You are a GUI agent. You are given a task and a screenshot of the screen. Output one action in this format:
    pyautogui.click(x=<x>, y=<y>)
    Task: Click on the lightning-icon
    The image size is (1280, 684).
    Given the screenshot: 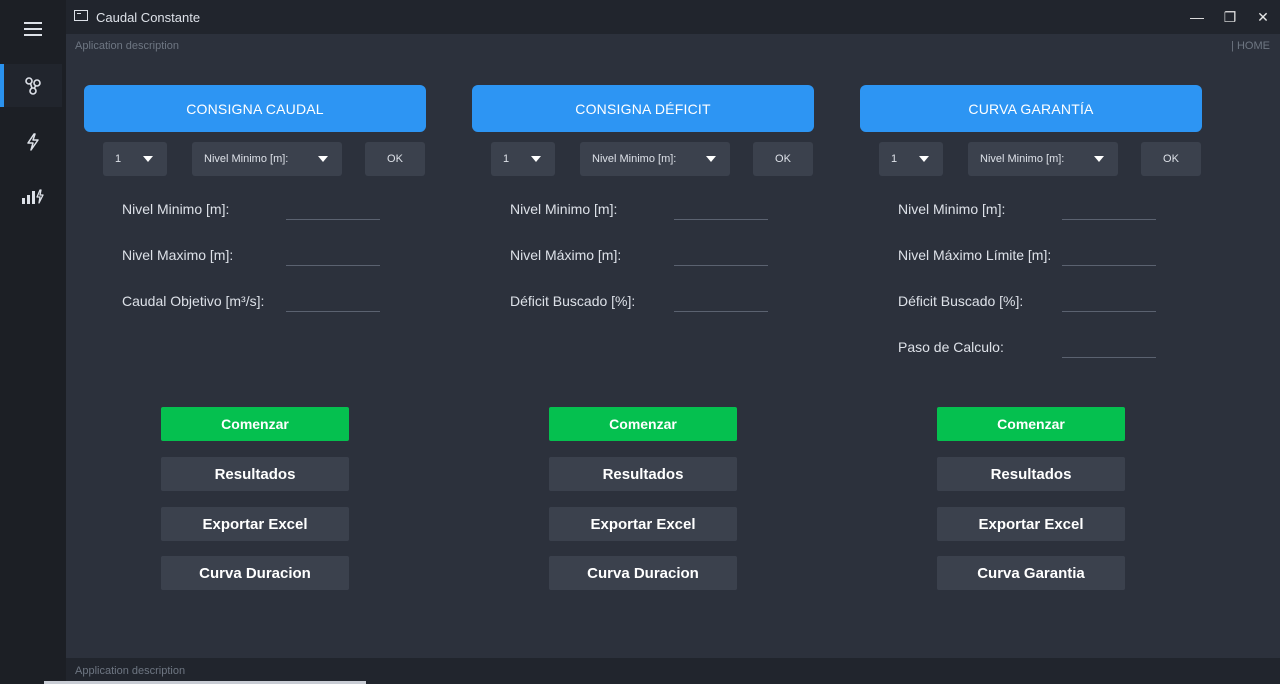 What is the action you would take?
    pyautogui.click(x=33, y=142)
    